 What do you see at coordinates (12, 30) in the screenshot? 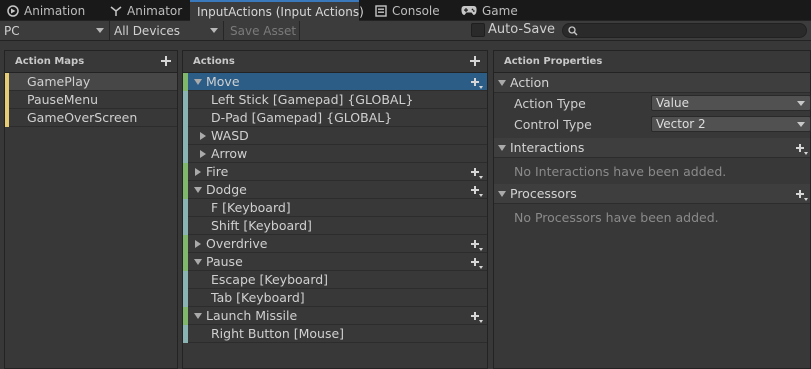
I see `control-scheme-value: PC` at bounding box center [12, 30].